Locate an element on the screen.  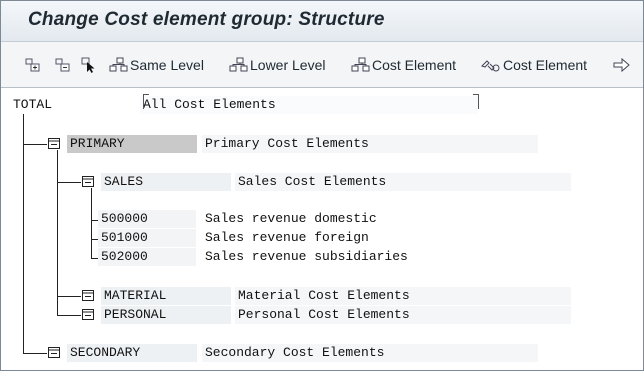
primary-node-description: Primary Cost Elements is located at coordinates (370, 144).